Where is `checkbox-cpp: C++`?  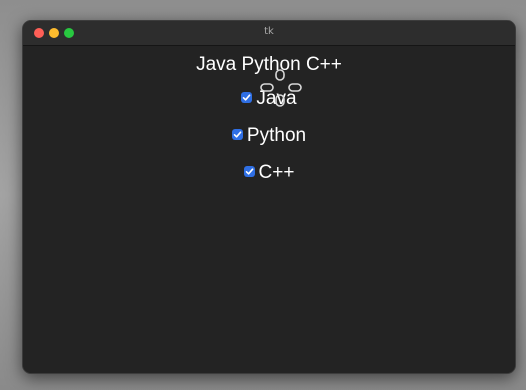
checkbox-cpp: C++ is located at coordinates (269, 173).